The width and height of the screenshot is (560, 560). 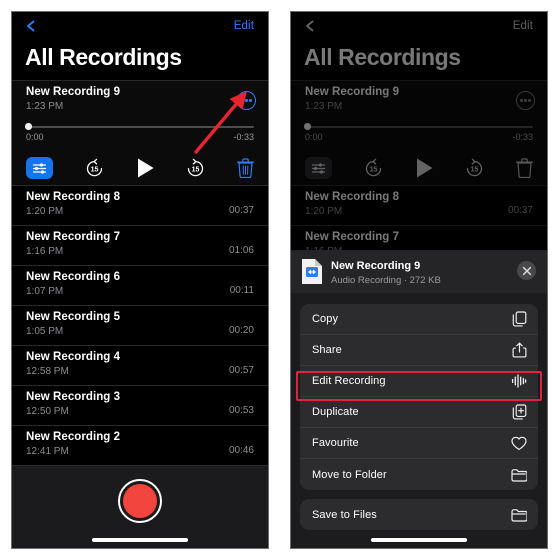 What do you see at coordinates (73, 277) in the screenshot?
I see `recording-name: New Recording 6` at bounding box center [73, 277].